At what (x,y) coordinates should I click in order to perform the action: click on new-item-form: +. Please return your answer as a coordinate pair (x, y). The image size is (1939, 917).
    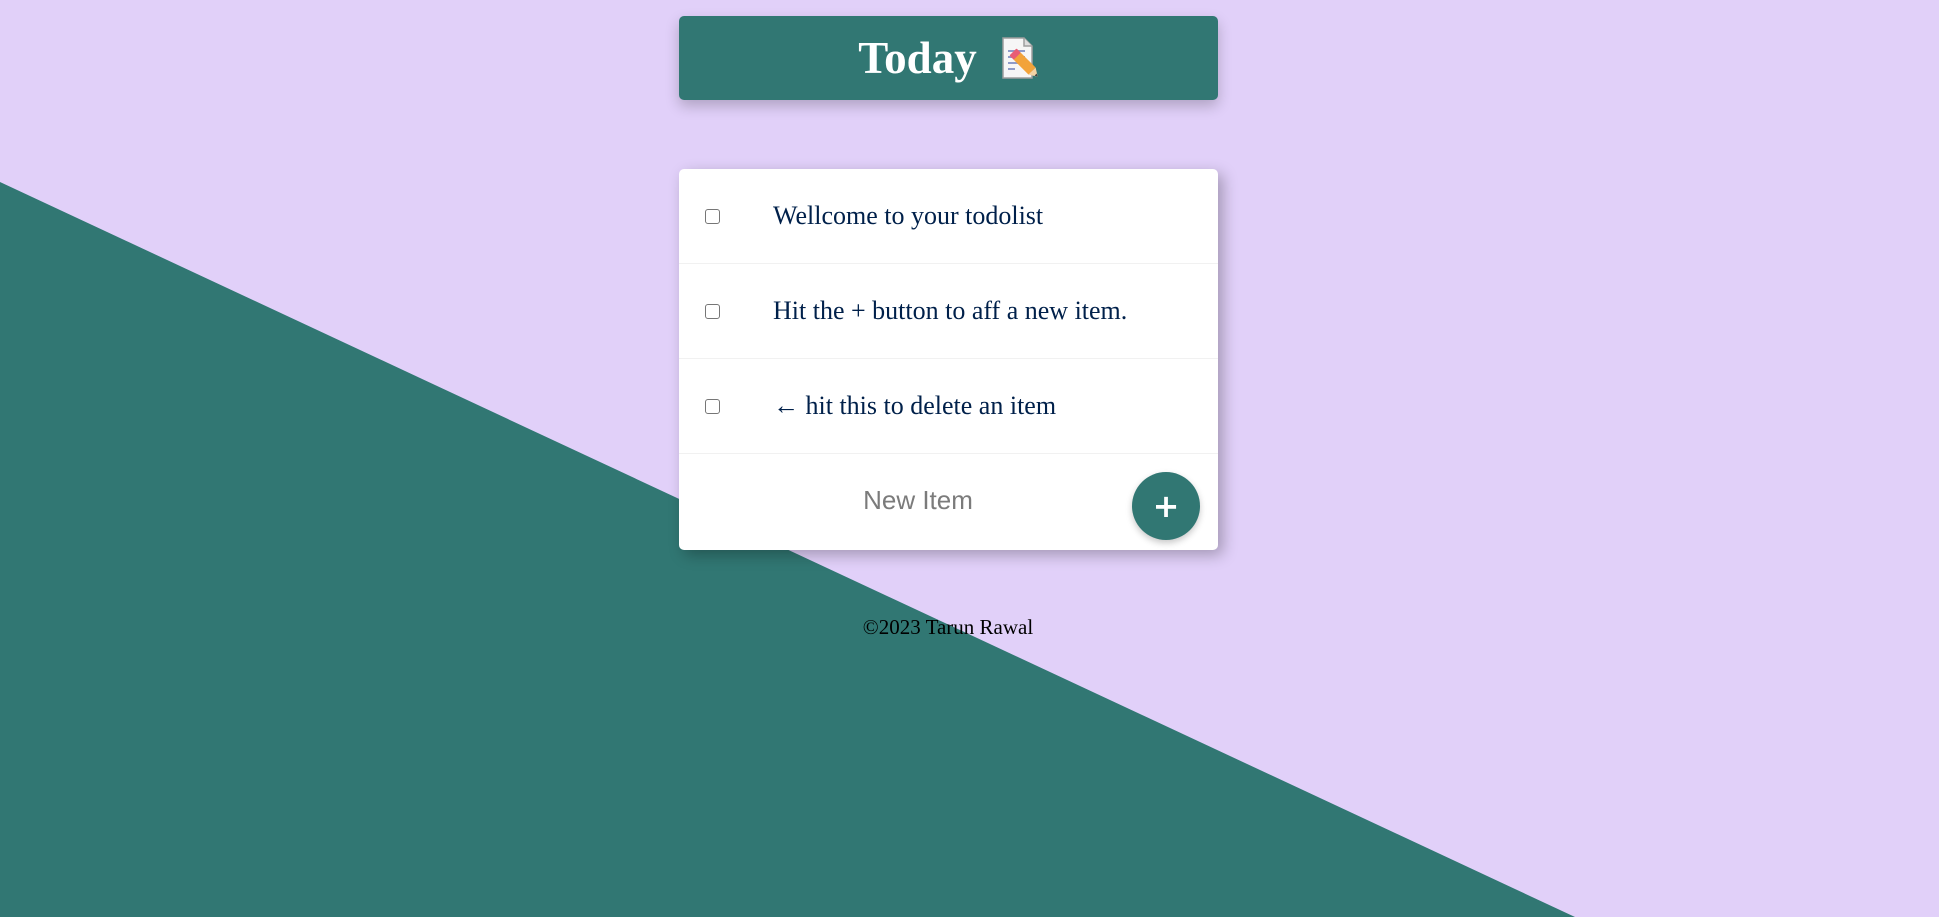
    Looking at the image, I should click on (948, 501).